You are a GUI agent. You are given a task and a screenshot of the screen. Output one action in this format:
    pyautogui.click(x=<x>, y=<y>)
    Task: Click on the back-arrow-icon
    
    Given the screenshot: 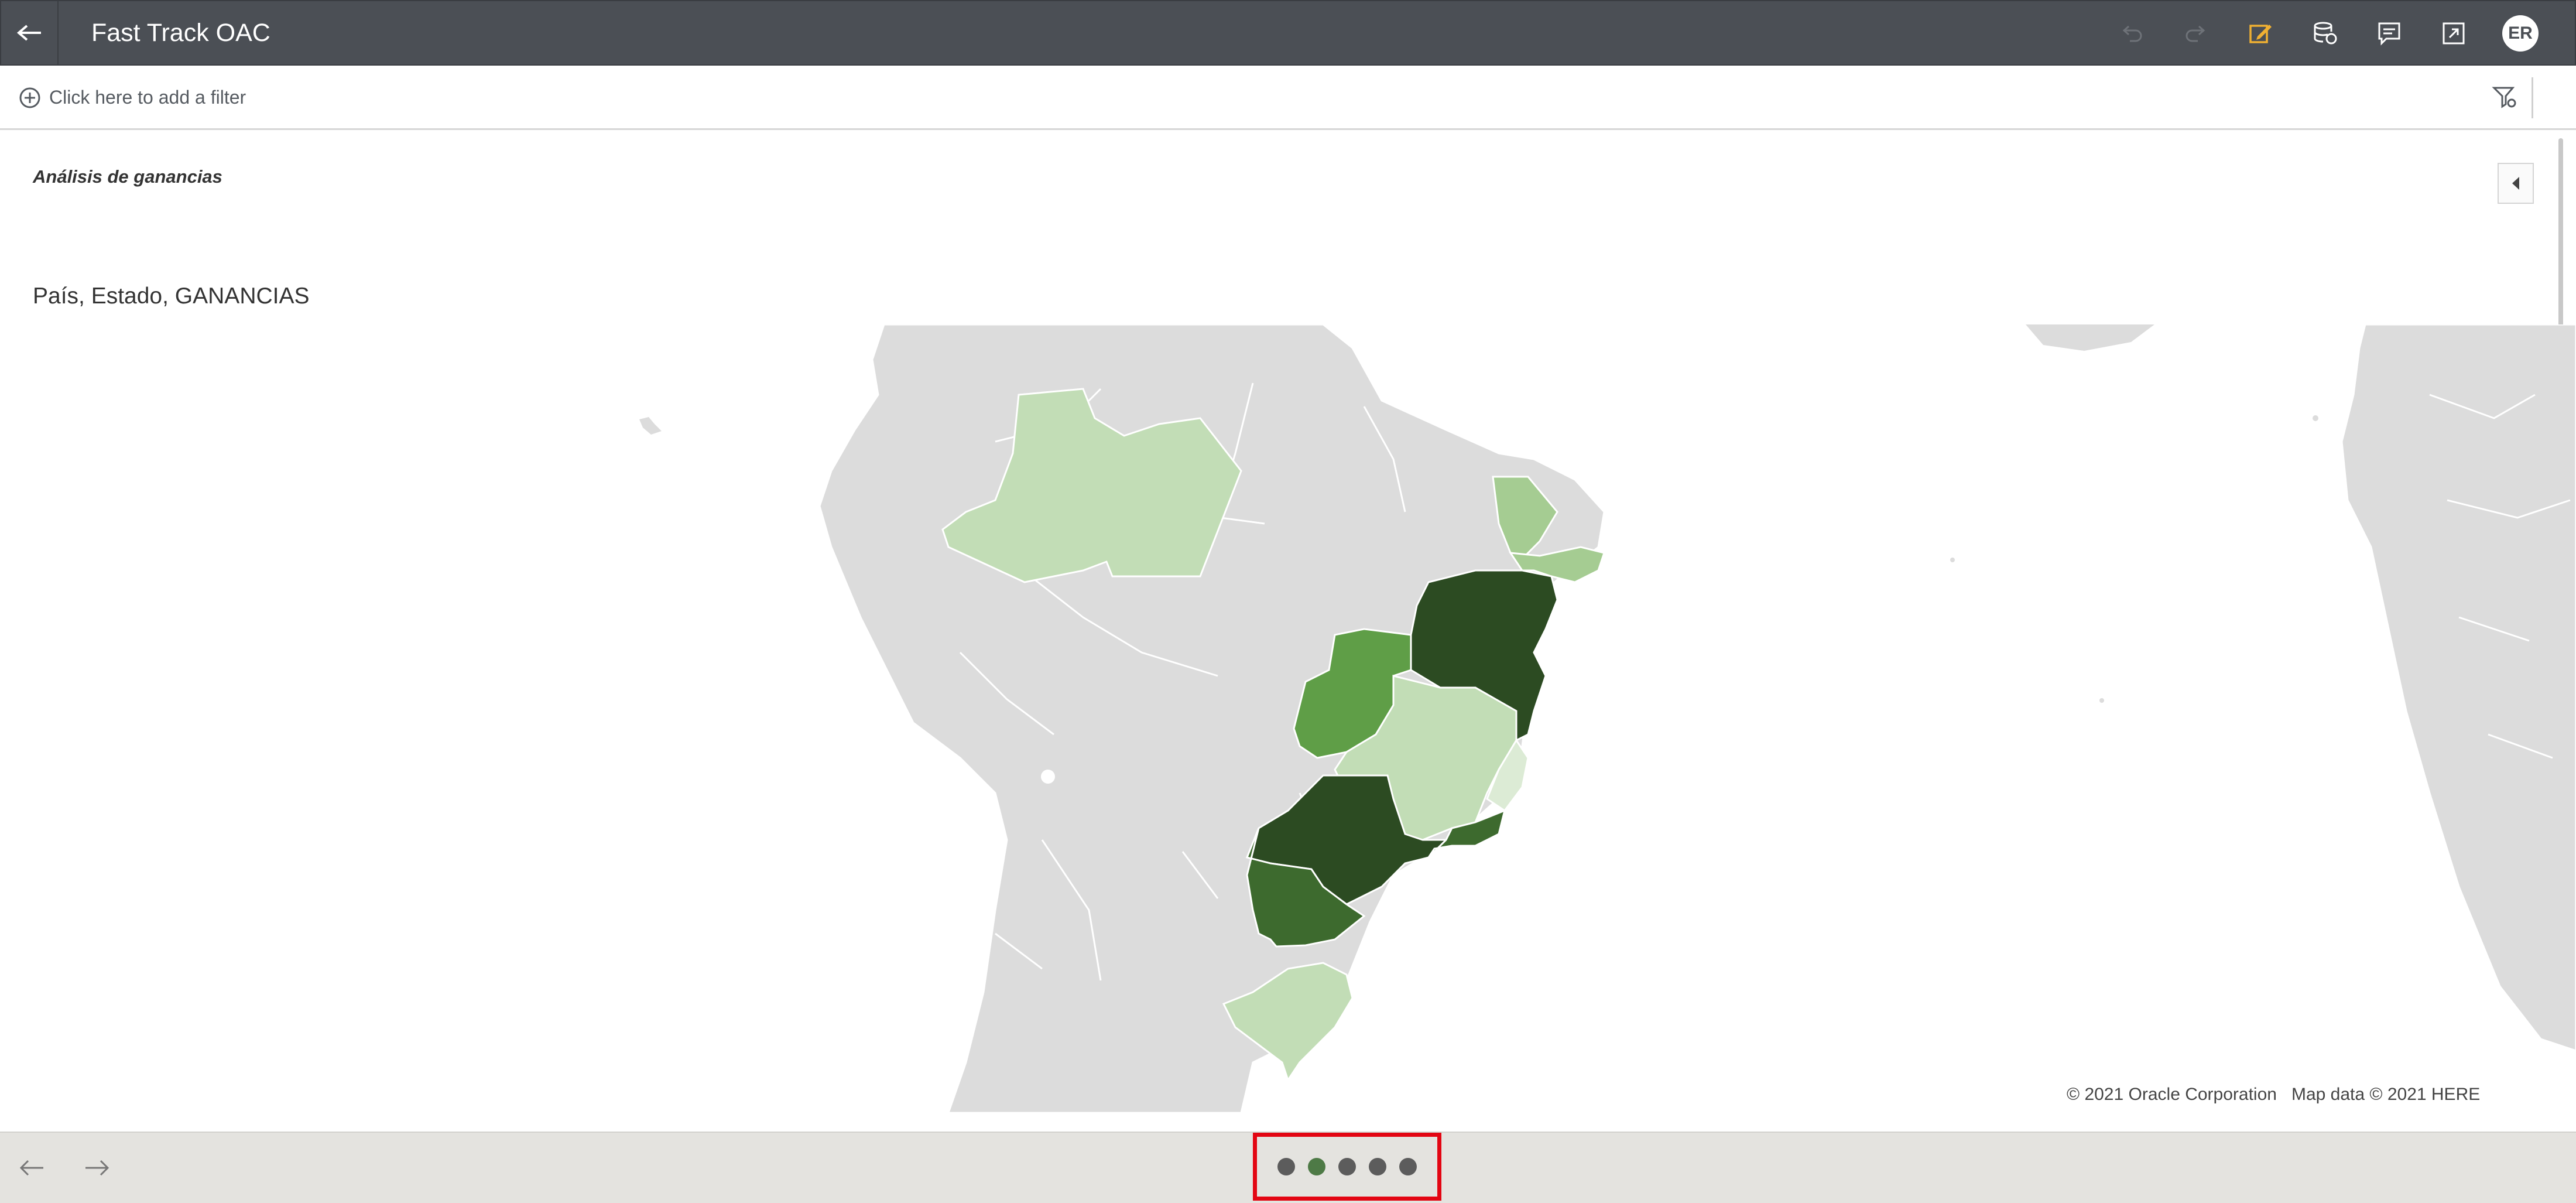 What is the action you would take?
    pyautogui.click(x=28, y=33)
    